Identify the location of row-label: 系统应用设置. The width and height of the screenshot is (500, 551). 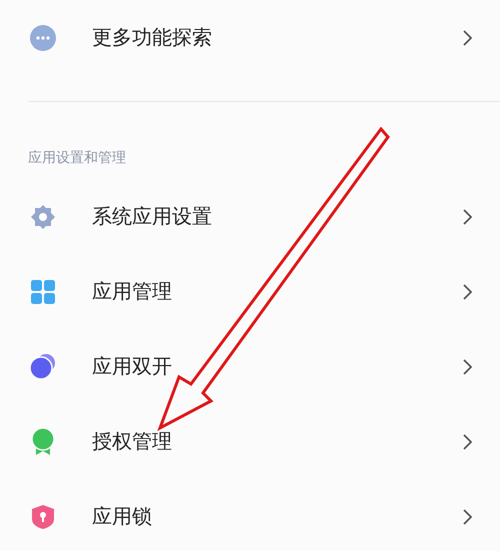
(152, 217).